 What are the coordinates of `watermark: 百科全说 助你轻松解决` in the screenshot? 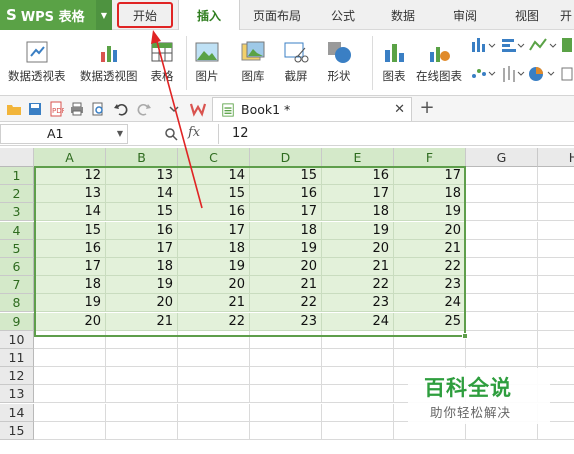 It's located at (479, 396).